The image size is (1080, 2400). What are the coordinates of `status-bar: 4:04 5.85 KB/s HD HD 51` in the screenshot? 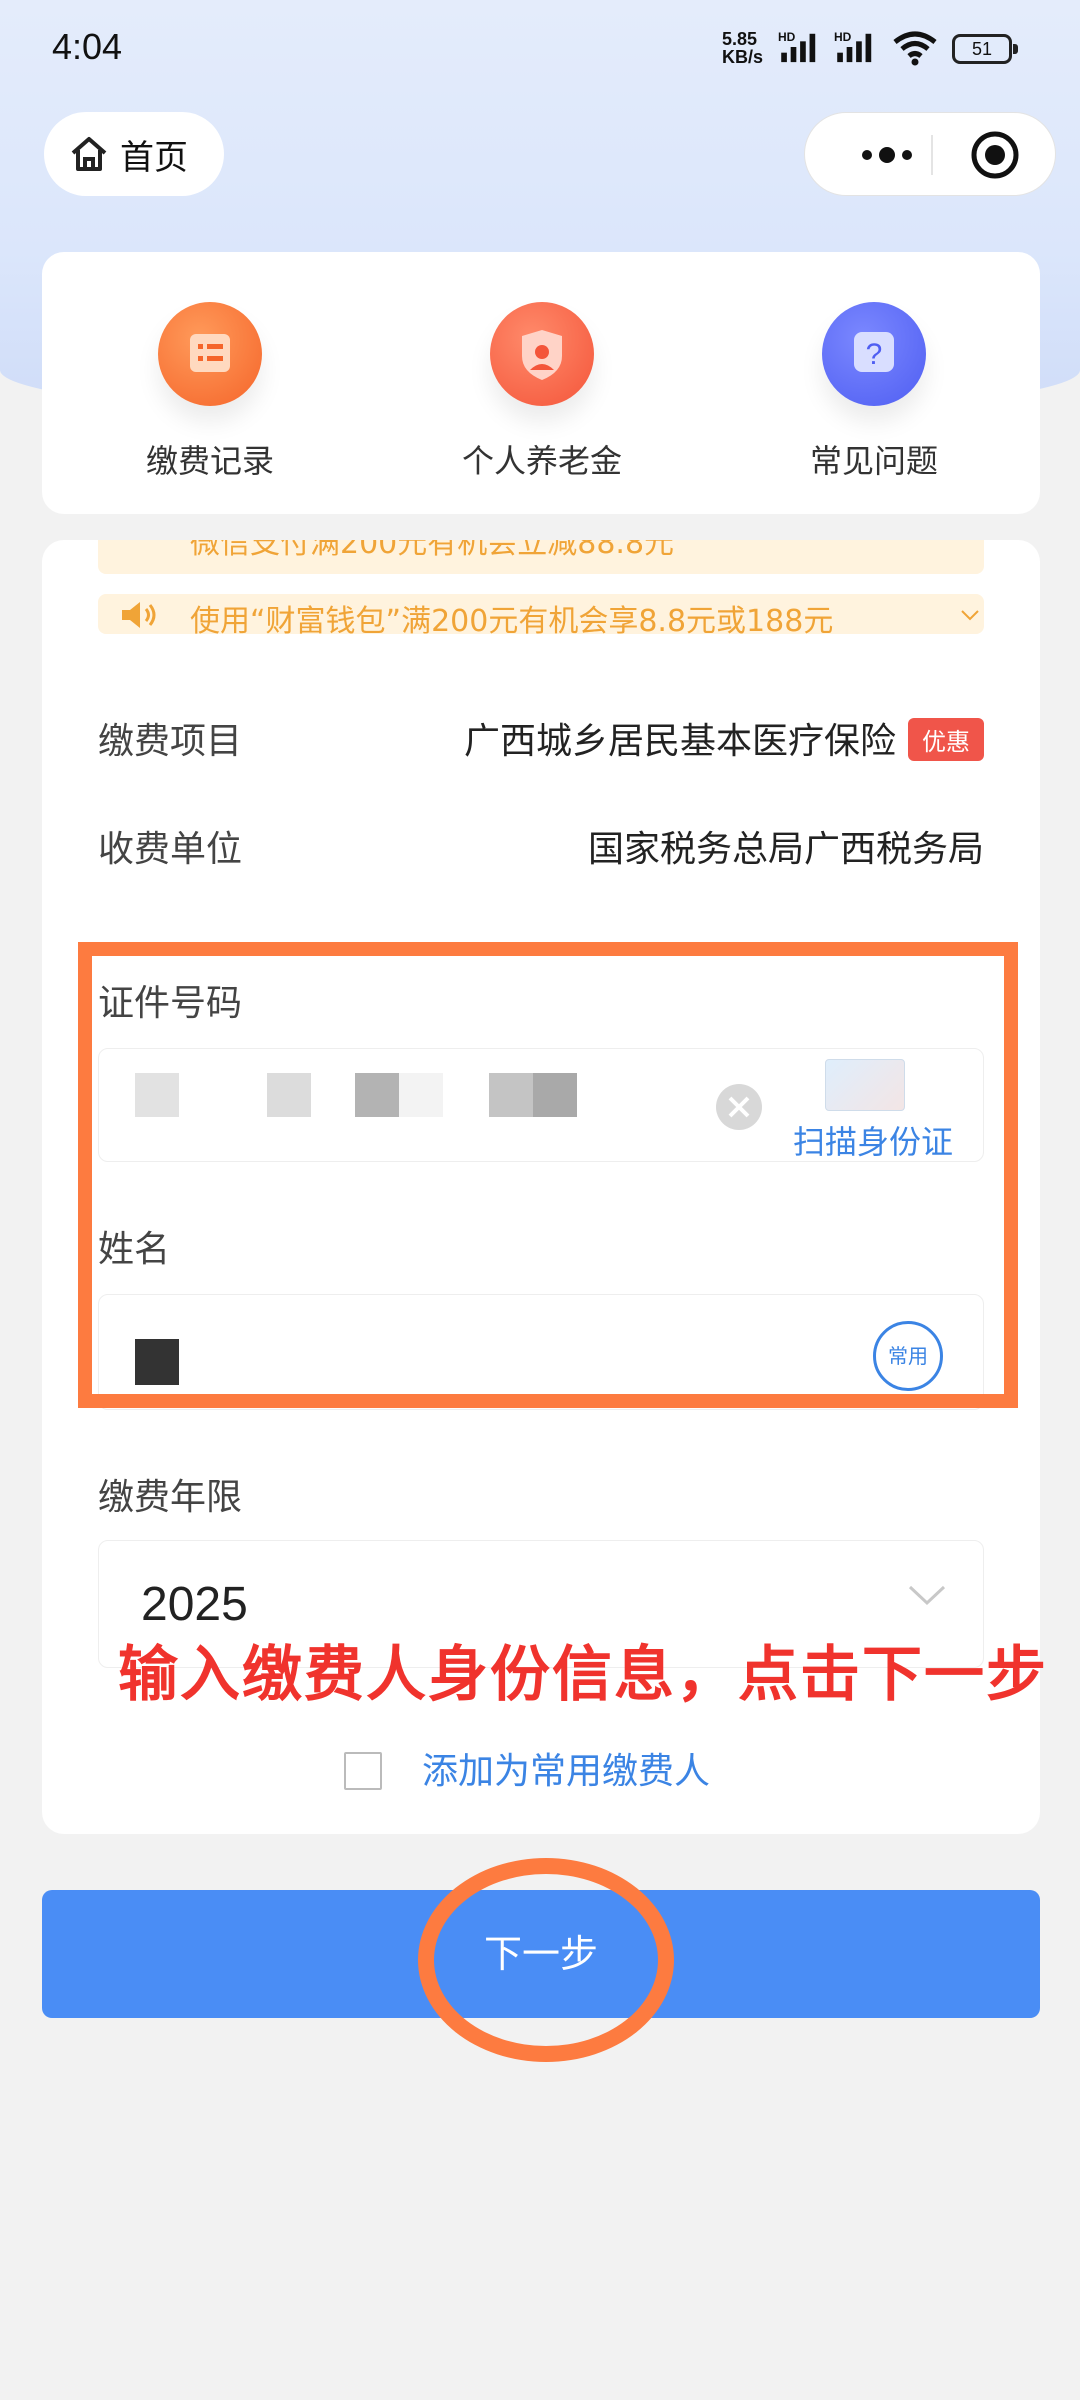 It's located at (540, 50).